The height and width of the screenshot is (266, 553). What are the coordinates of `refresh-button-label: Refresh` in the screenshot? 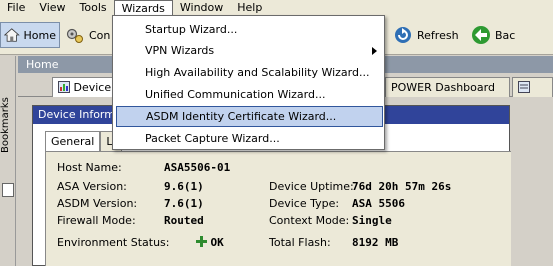 It's located at (438, 35).